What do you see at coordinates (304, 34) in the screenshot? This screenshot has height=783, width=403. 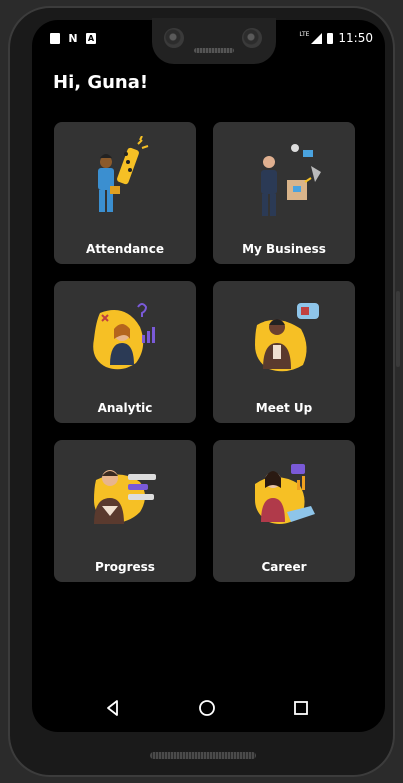 I see `network-type: LTE` at bounding box center [304, 34].